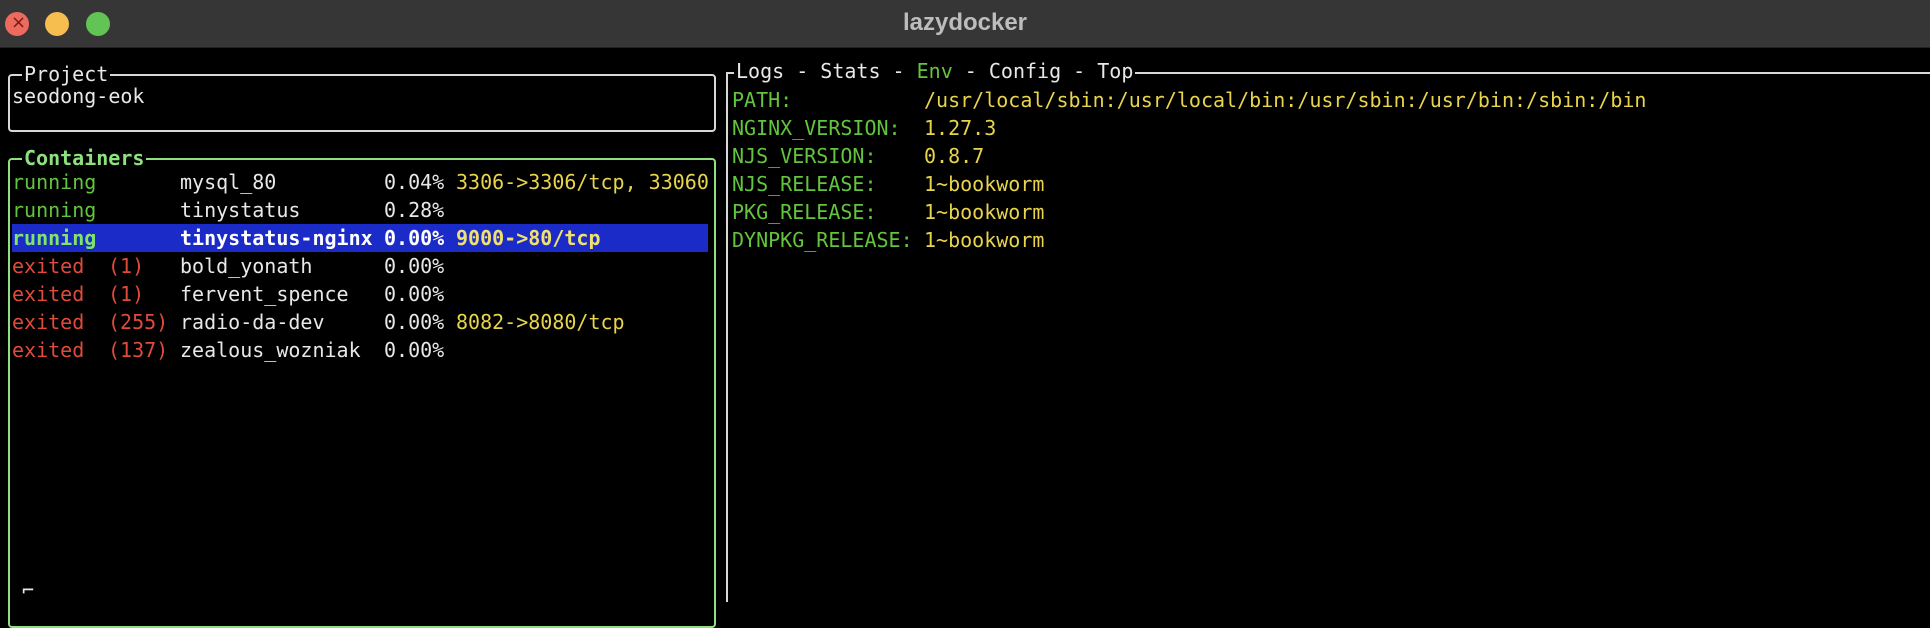 The height and width of the screenshot is (628, 1930). Describe the element at coordinates (362, 96) in the screenshot. I see `project-panel: Project seodong-eok` at that location.